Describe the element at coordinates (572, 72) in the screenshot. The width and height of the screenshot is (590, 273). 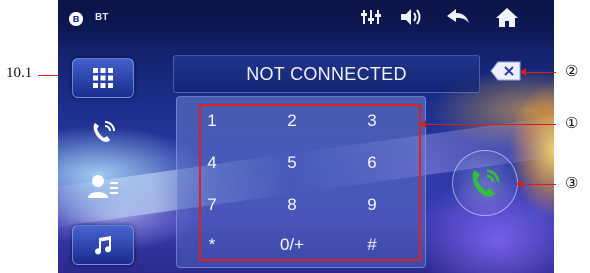
I see `annotation-label-2: ②` at that location.